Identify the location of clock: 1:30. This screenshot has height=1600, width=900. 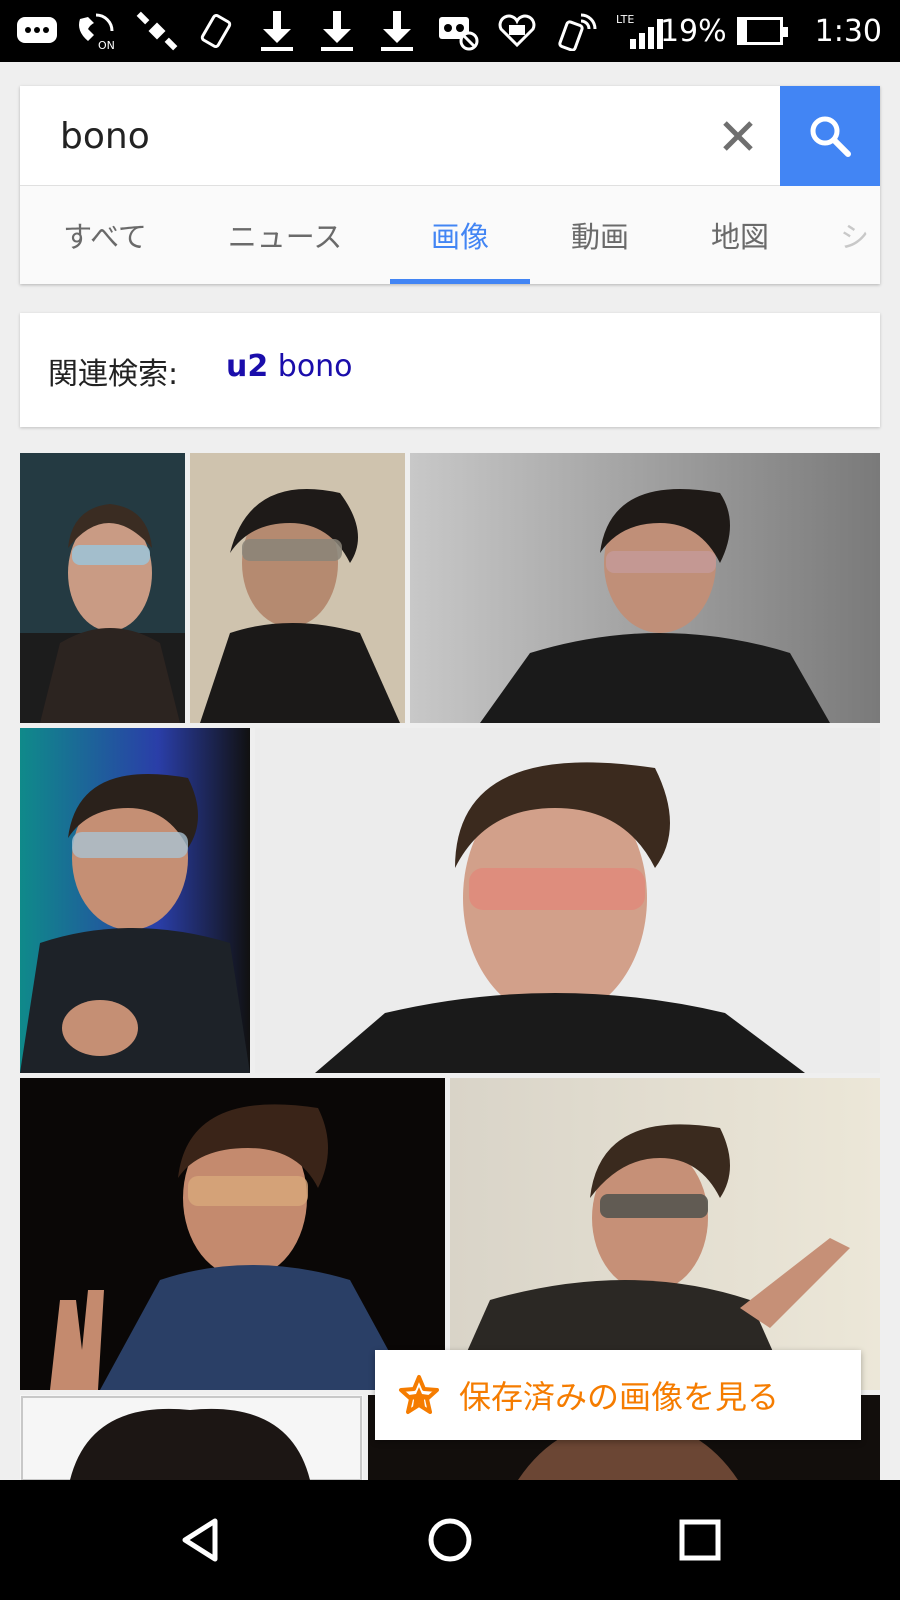
(848, 31).